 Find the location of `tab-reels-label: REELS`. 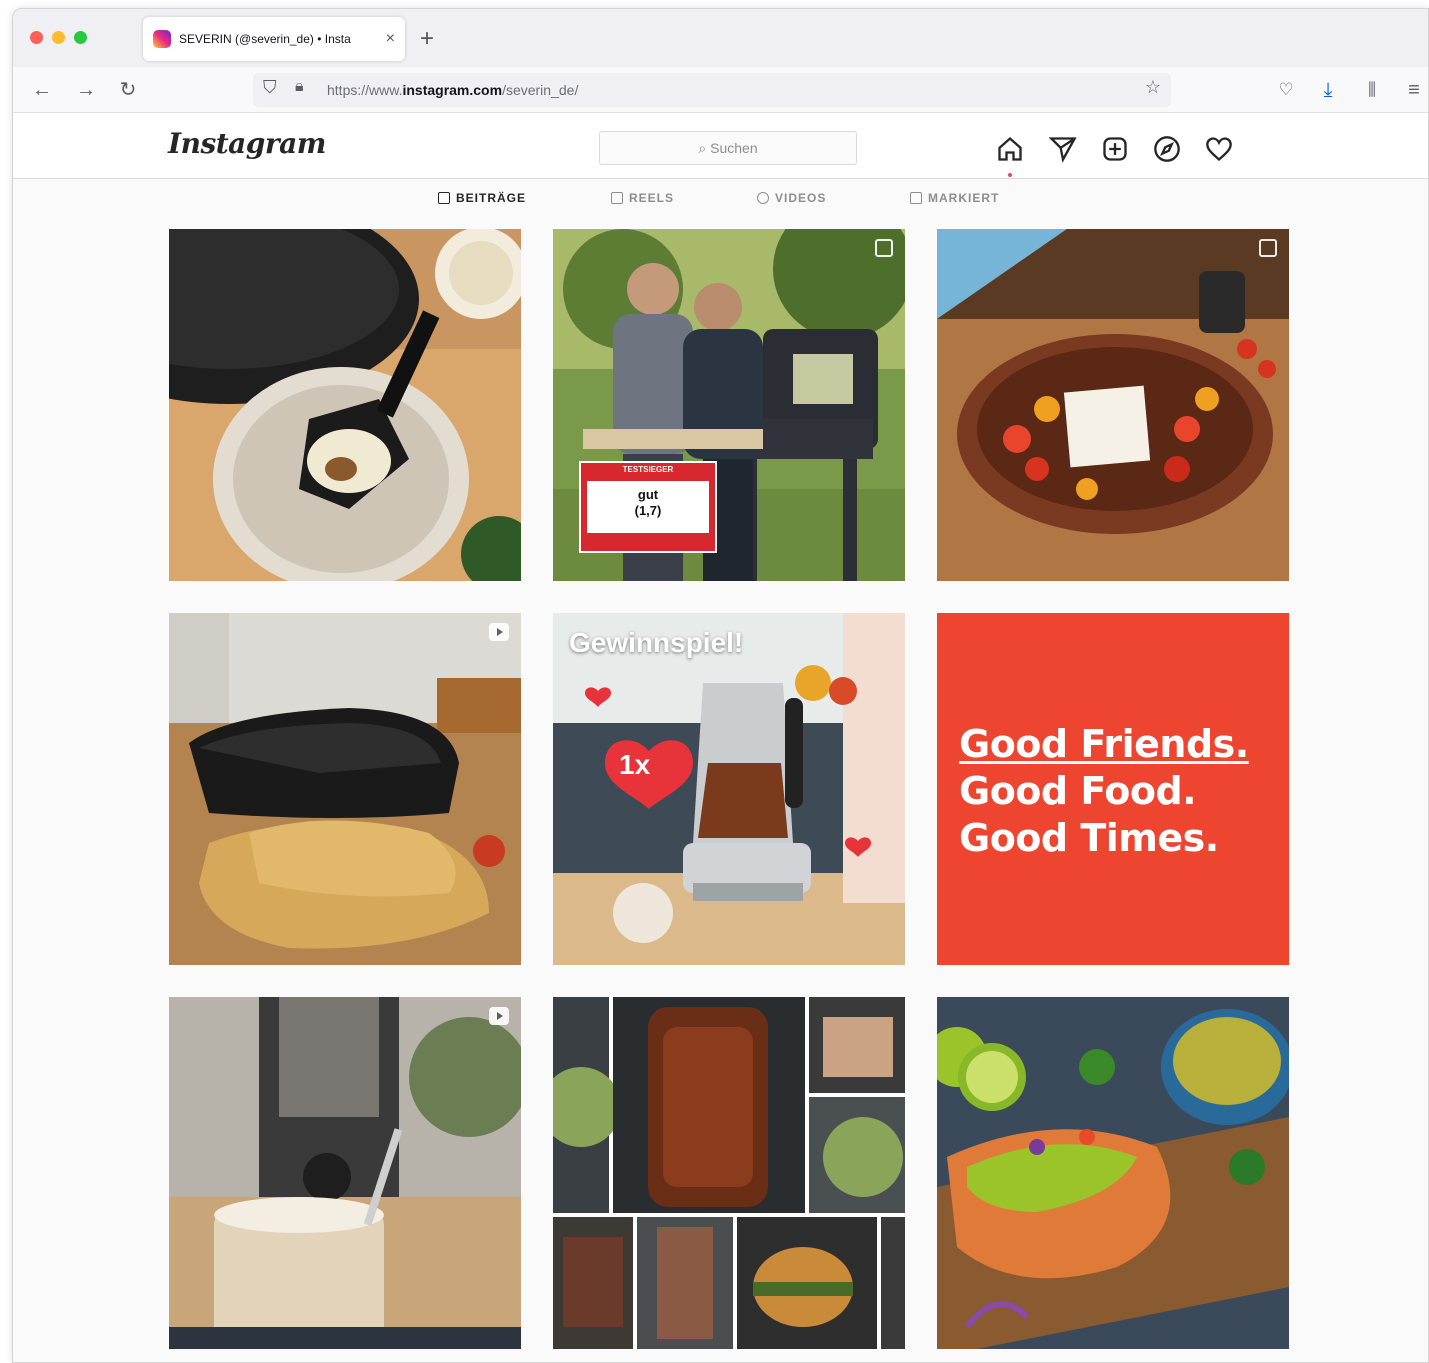

tab-reels-label: REELS is located at coordinates (652, 198).